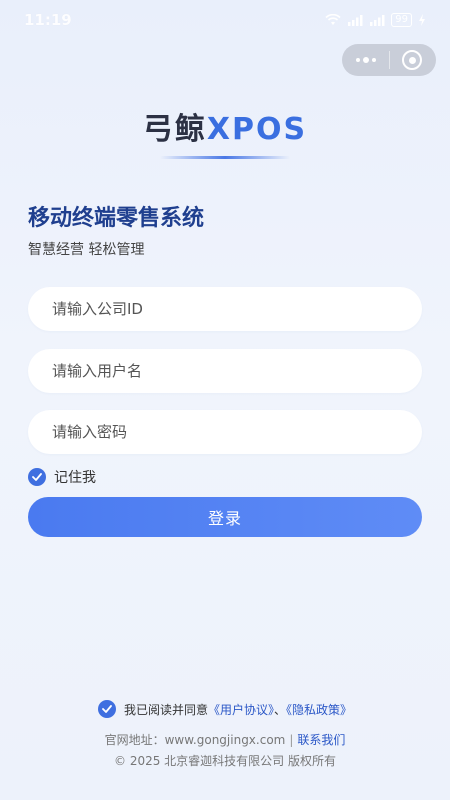  What do you see at coordinates (225, 309) in the screenshot?
I see `company-id-input` at bounding box center [225, 309].